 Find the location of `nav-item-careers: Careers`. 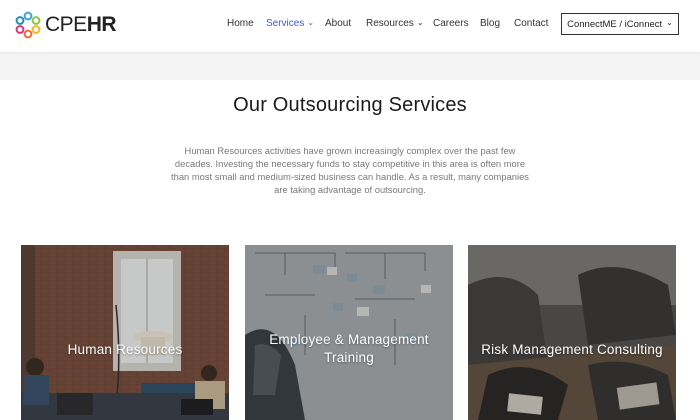

nav-item-careers: Careers is located at coordinates (451, 23).